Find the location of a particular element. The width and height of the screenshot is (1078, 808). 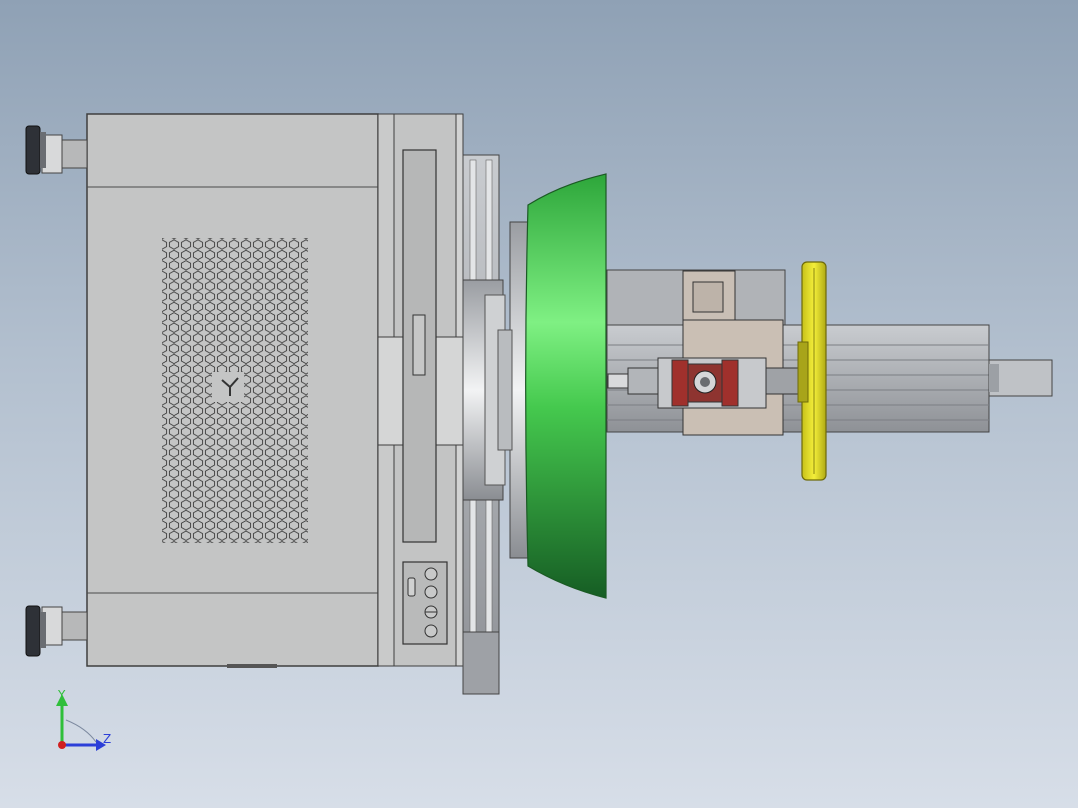

leveling-foot-bottom is located at coordinates (56, 631).